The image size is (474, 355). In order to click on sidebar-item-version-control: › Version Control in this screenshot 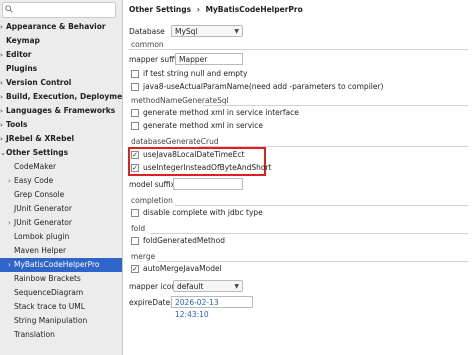, I will do `click(61, 83)`.